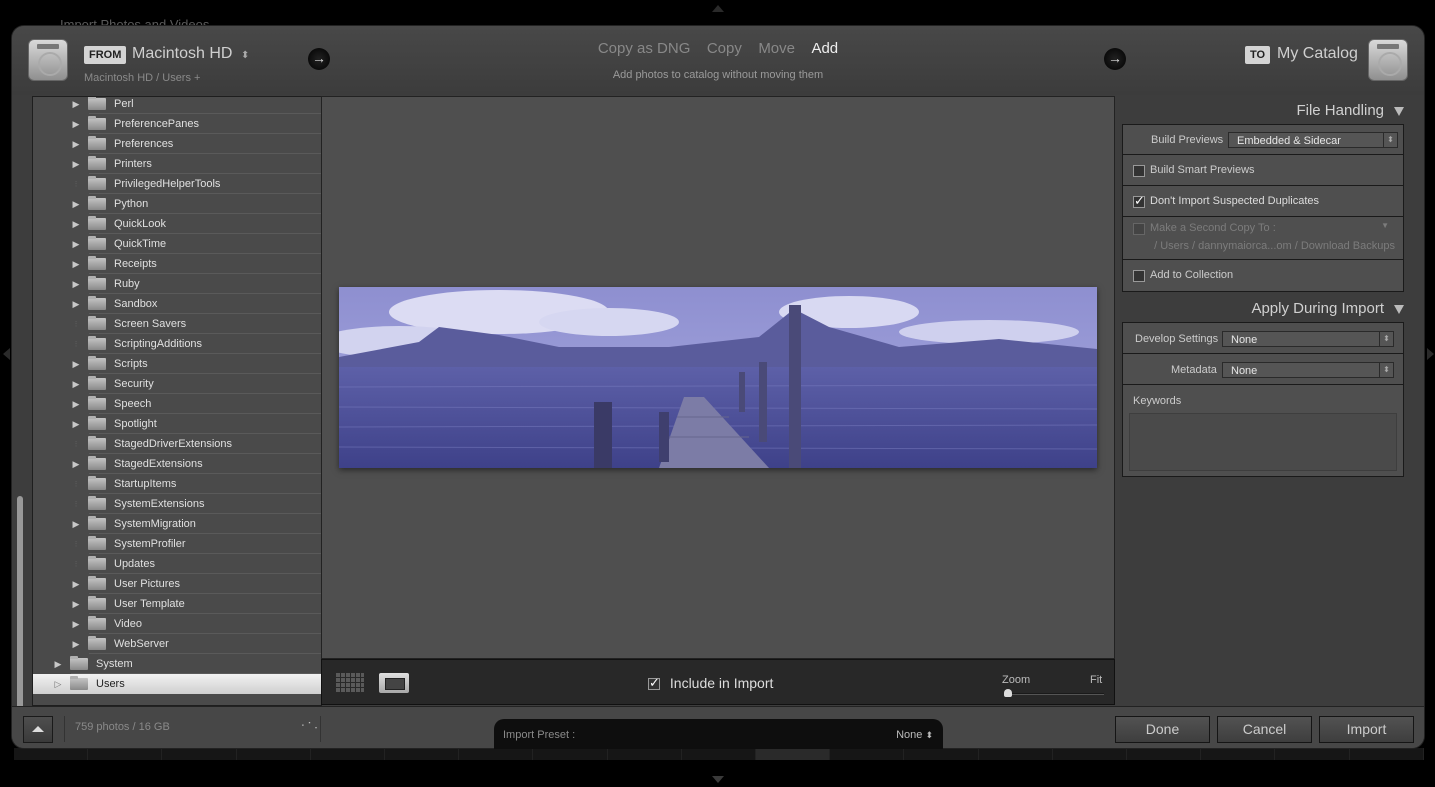 The image size is (1435, 787). I want to click on folder-label: SystemProfiler, so click(150, 544).